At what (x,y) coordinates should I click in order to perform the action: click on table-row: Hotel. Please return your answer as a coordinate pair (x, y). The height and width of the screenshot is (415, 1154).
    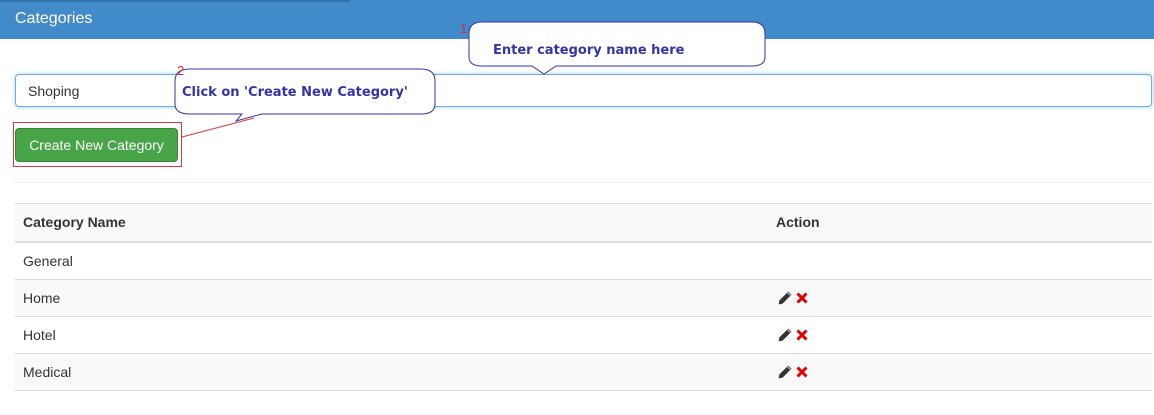
    Looking at the image, I should click on (583, 335).